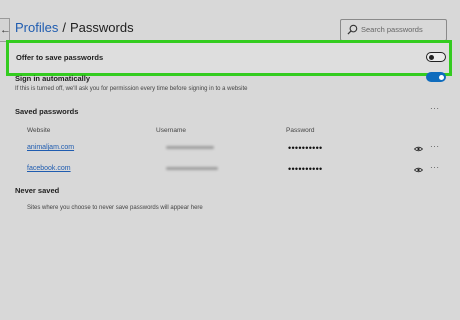  I want to click on search-box, so click(393, 30).